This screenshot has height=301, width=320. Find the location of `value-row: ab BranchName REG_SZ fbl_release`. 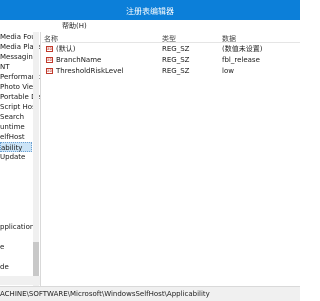

value-row: ab BranchName REG_SZ fbl_release is located at coordinates (171, 60).